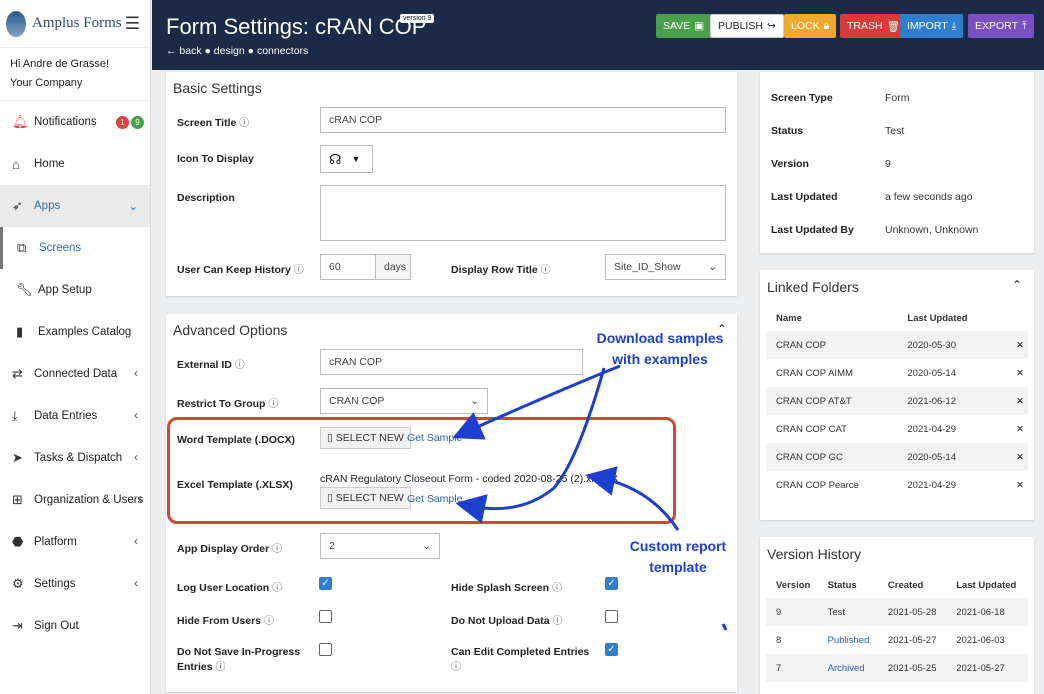  Describe the element at coordinates (724, 627) in the screenshot. I see `annotation-mark` at that location.